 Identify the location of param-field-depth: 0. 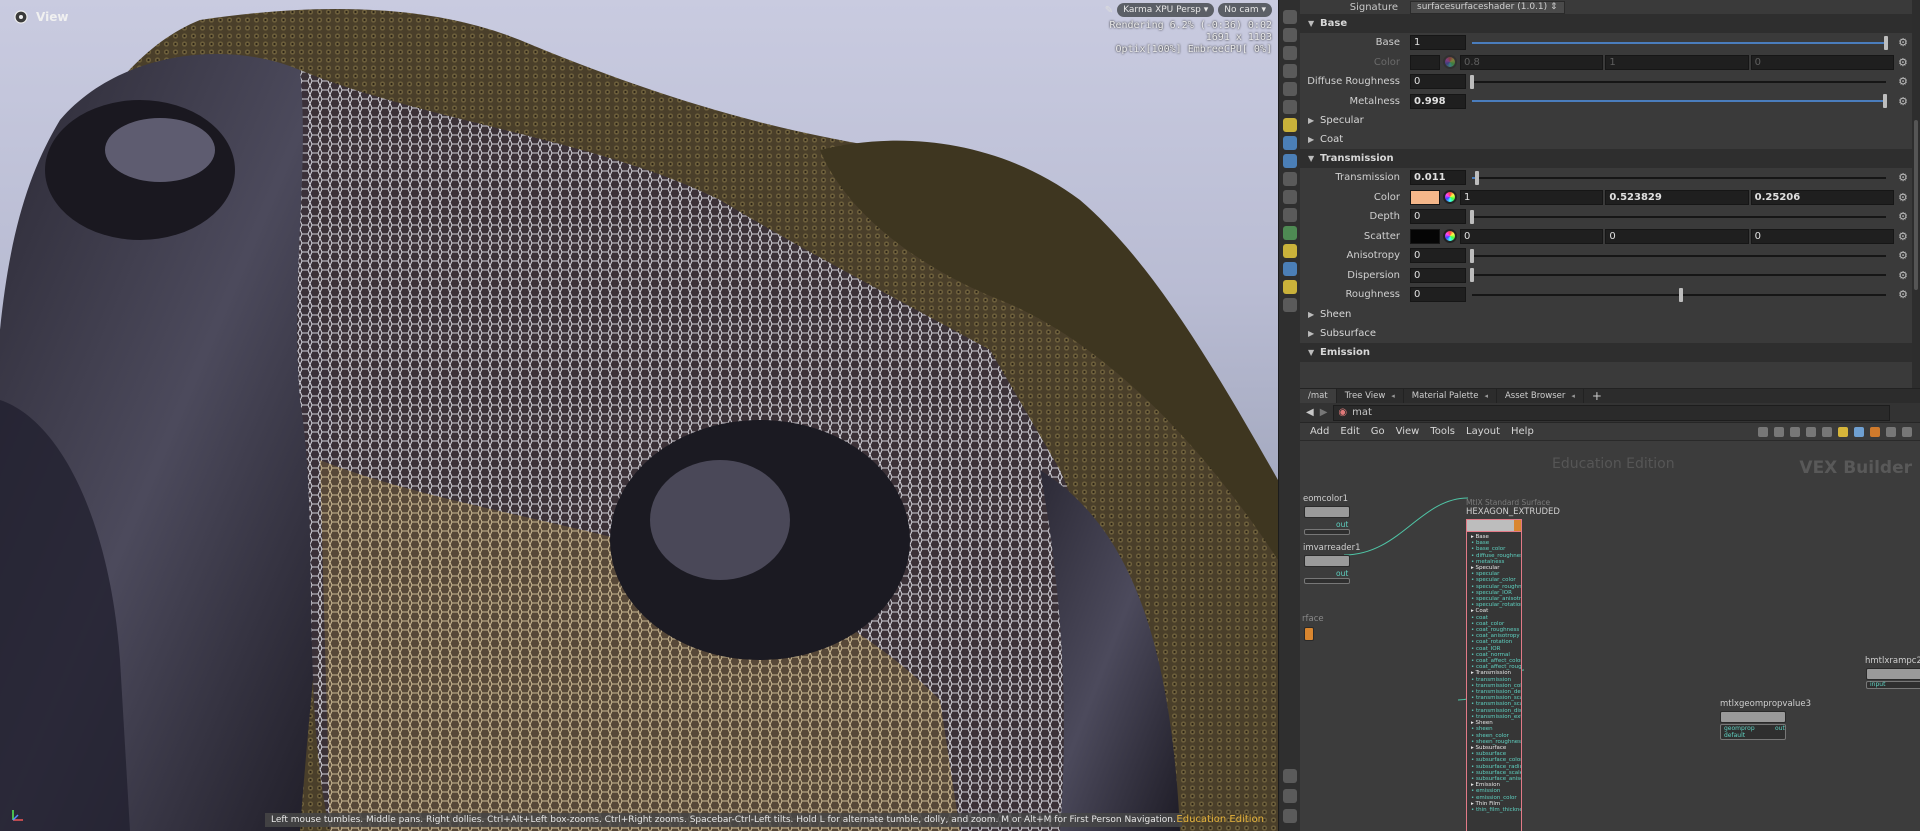
(1438, 217).